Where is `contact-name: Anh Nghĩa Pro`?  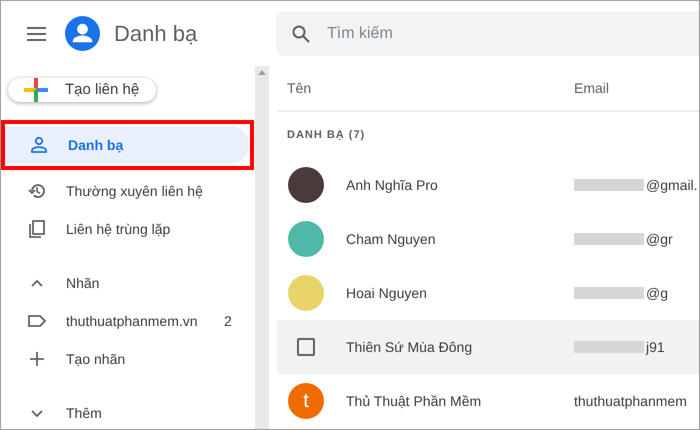 contact-name: Anh Nghĩa Pro is located at coordinates (392, 185).